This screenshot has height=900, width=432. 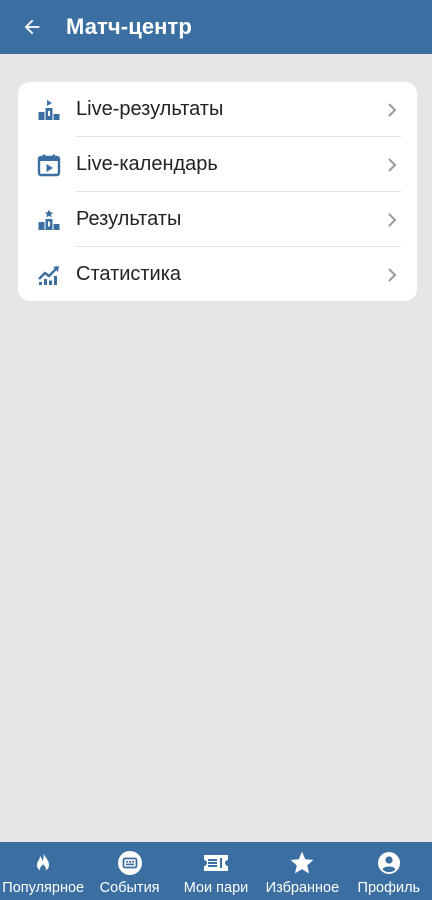 I want to click on arrow-left-icon, so click(x=32, y=27).